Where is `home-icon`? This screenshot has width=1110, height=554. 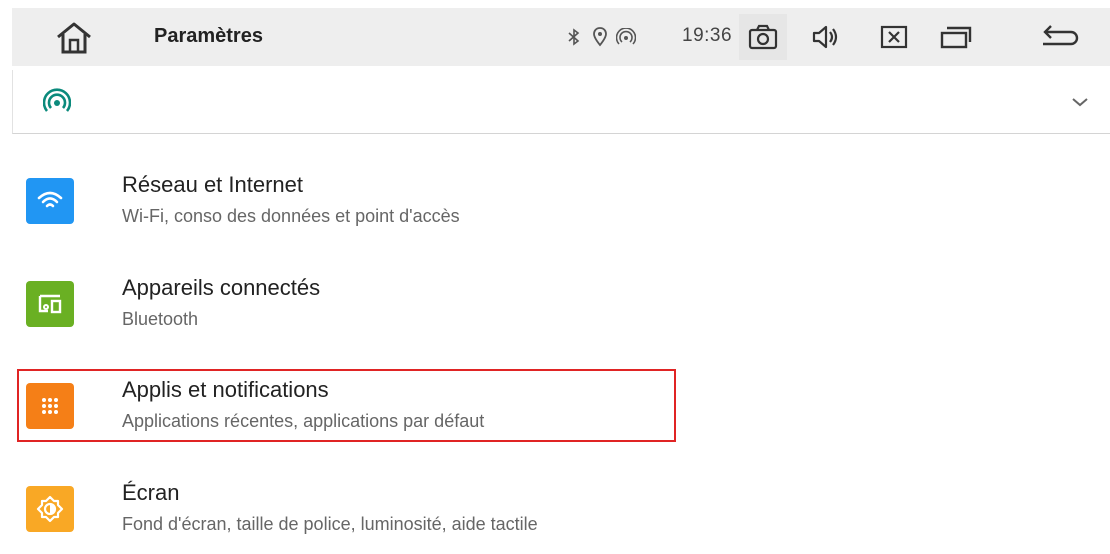
home-icon is located at coordinates (74, 38).